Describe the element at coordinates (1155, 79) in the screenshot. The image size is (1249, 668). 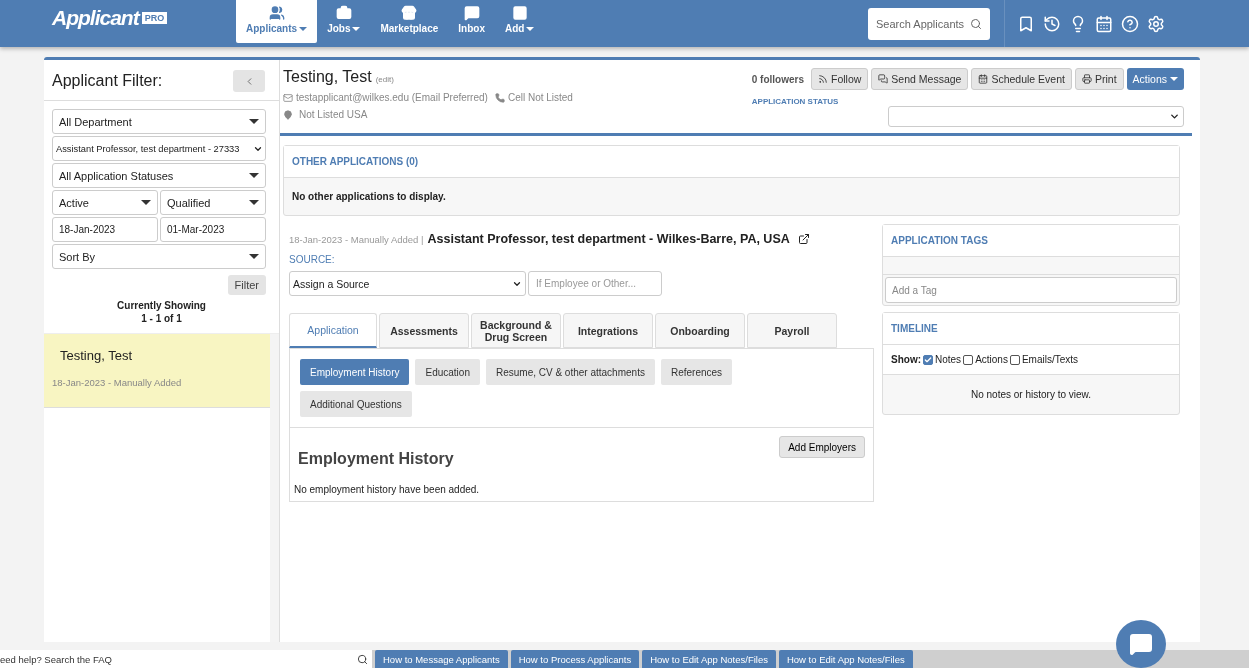
I see `action-button: Actions` at that location.